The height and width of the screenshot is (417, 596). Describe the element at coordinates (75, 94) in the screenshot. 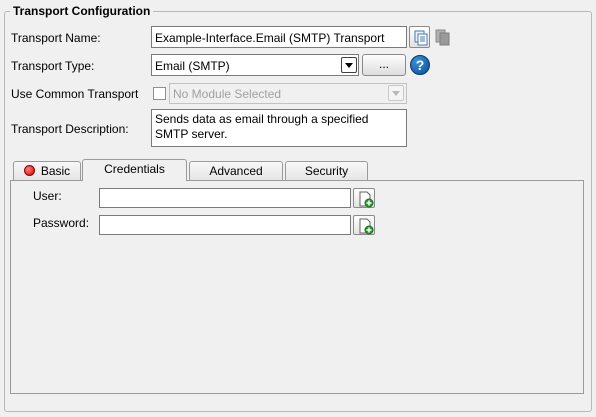

I see `common-transport-label: Use Common Transport` at that location.